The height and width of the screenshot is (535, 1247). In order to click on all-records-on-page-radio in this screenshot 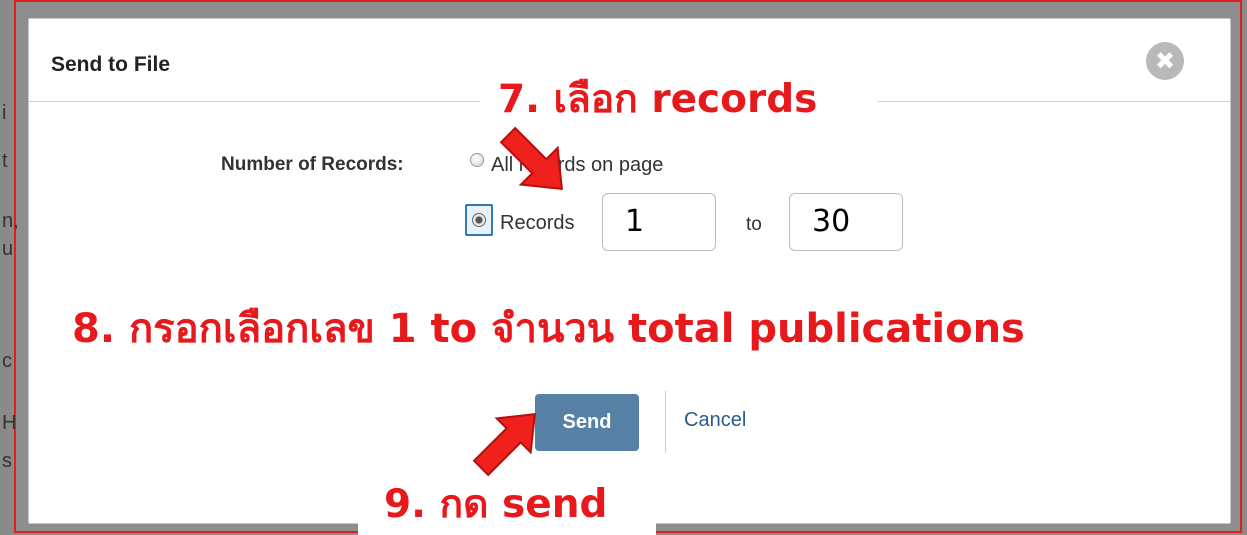, I will do `click(477, 160)`.